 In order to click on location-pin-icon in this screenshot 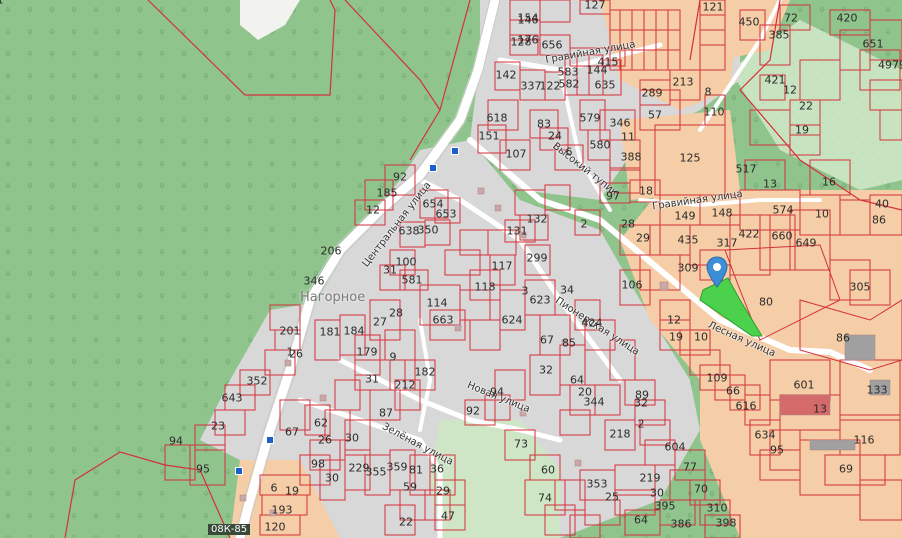, I will do `click(717, 272)`.